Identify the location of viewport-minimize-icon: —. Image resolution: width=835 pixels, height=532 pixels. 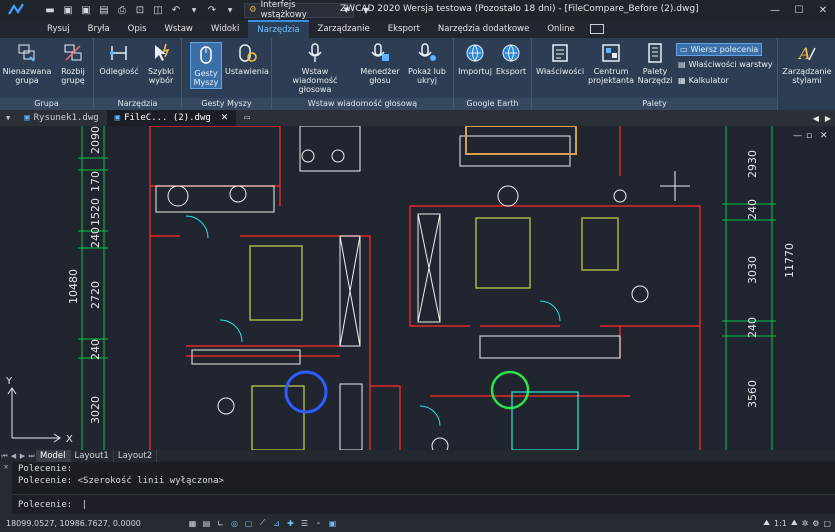
(797, 136).